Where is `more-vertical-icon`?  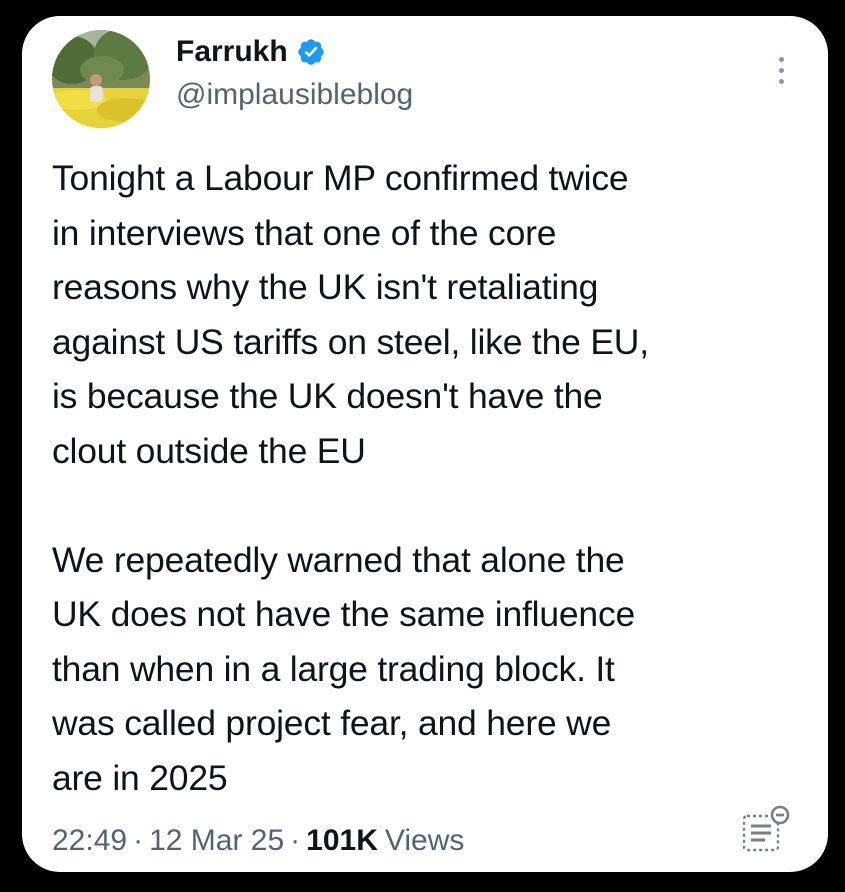 more-vertical-icon is located at coordinates (781, 70).